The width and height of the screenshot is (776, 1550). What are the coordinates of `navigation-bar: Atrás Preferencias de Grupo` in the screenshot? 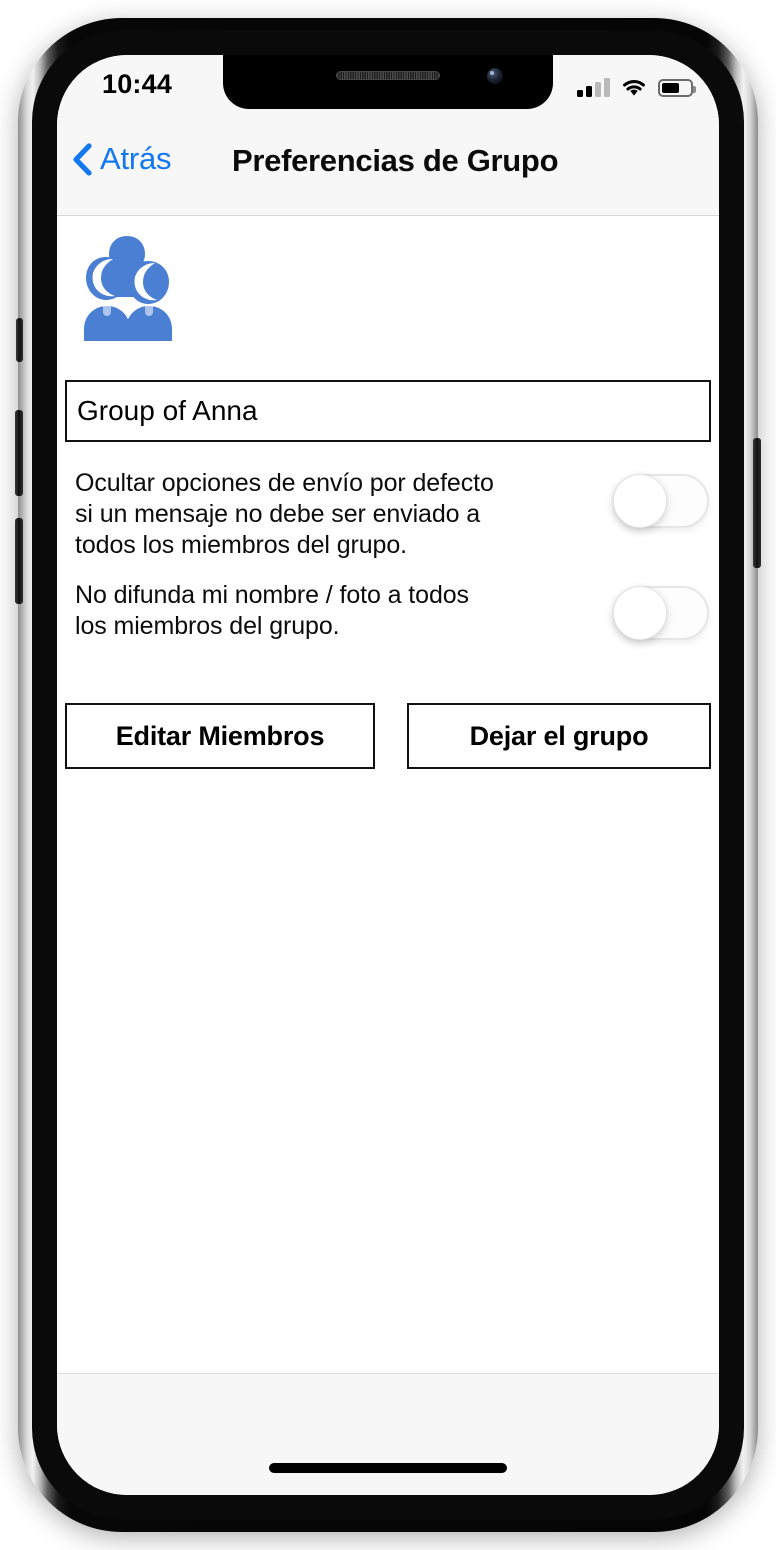 It's located at (388, 163).